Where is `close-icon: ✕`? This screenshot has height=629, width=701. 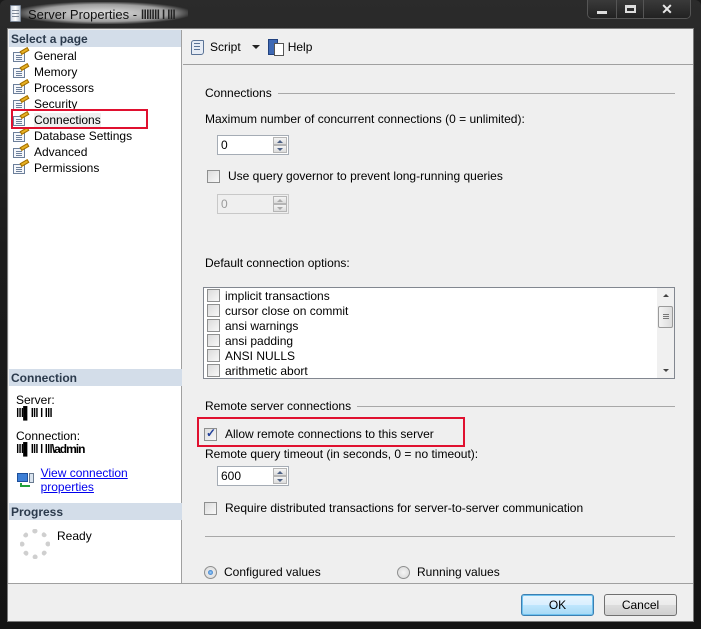
close-icon: ✕ is located at coordinates (667, 8).